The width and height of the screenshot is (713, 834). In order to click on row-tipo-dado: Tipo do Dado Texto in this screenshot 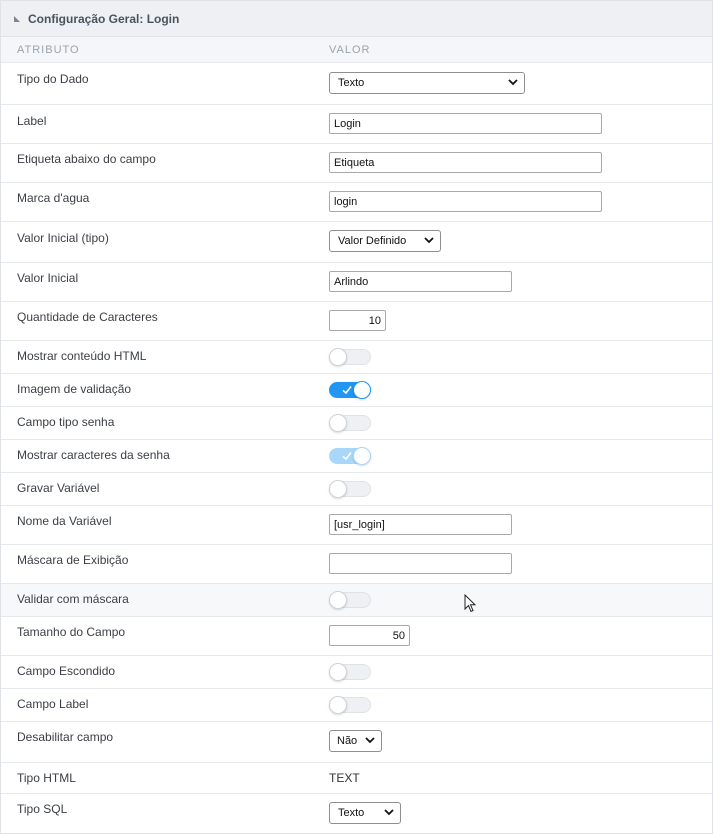, I will do `click(356, 84)`.